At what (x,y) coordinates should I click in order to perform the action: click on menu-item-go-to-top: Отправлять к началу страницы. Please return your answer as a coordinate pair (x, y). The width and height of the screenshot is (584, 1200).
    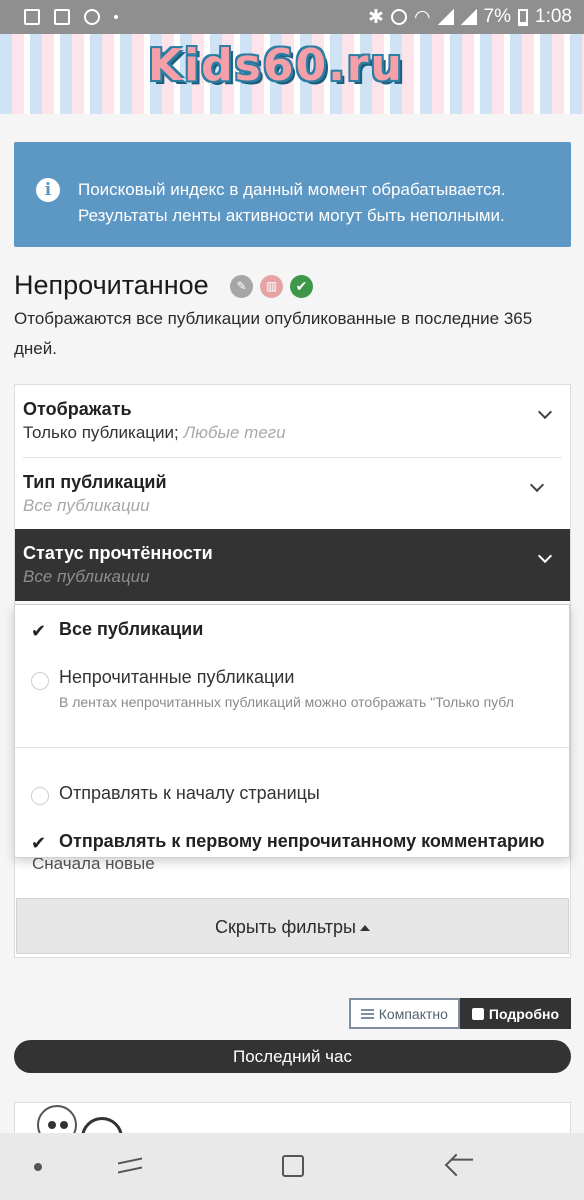
    Looking at the image, I should click on (292, 798).